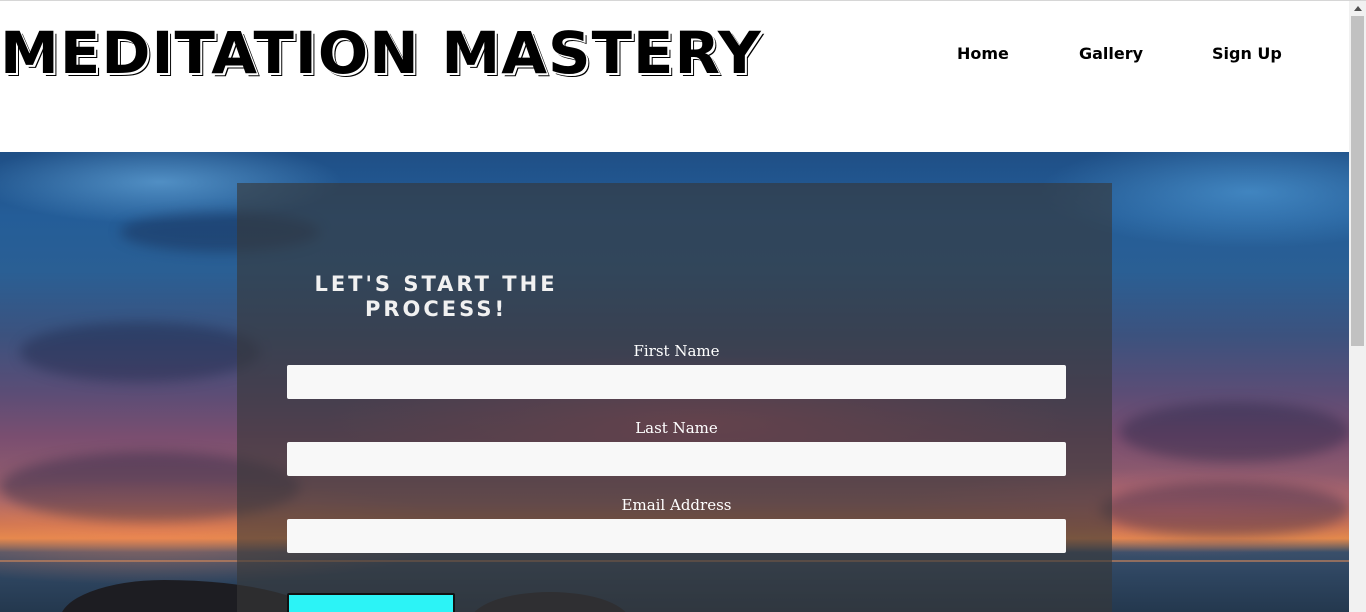 Image resolution: width=1366 pixels, height=612 pixels. Describe the element at coordinates (371, 602) in the screenshot. I see `submit-button` at that location.